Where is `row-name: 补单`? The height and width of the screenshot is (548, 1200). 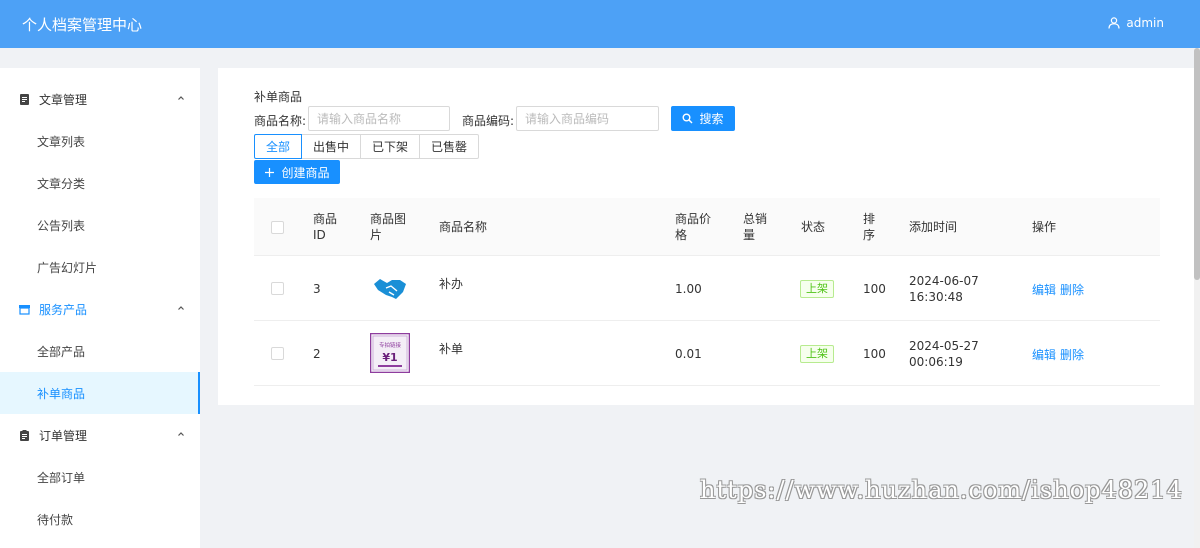 row-name: 补单 is located at coordinates (451, 349).